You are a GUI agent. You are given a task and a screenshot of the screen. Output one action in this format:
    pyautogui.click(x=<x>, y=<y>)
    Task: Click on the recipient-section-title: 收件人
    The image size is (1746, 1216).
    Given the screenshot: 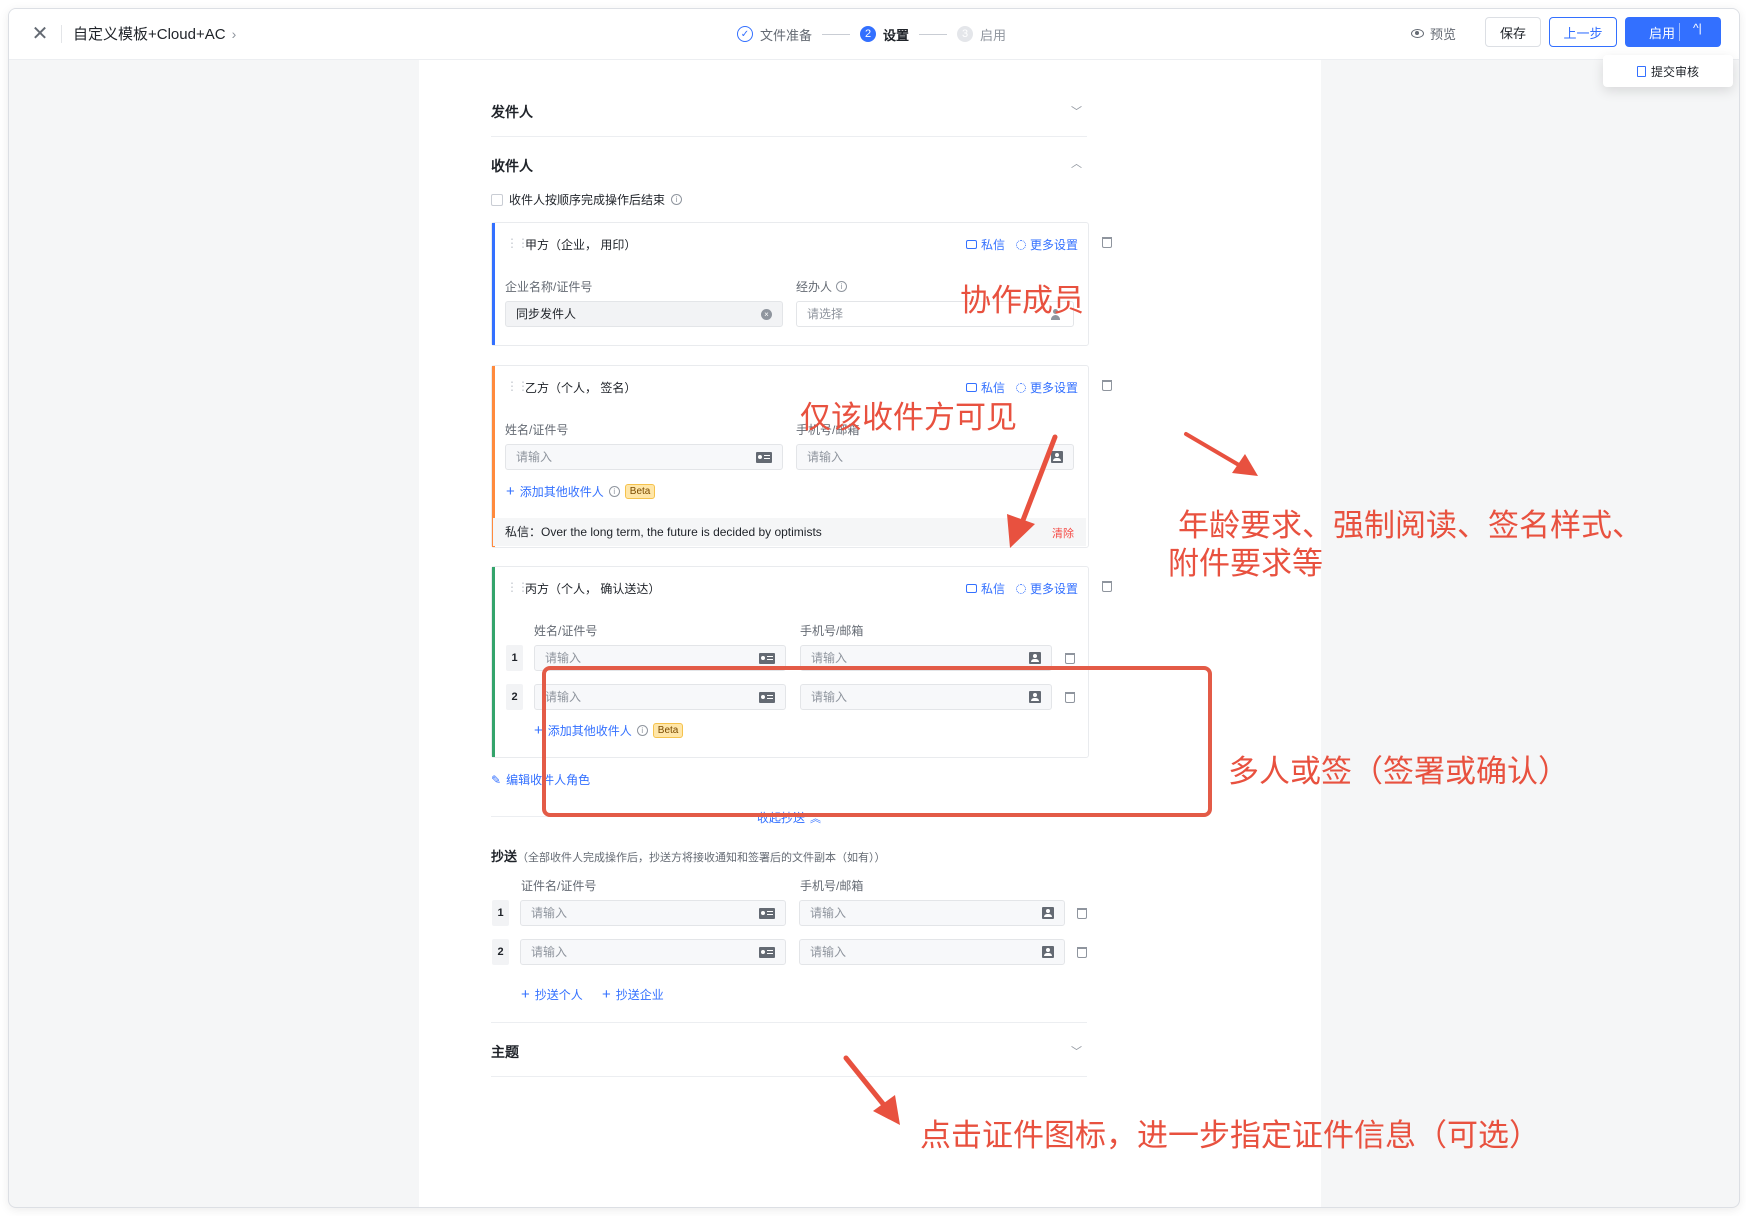 What is the action you would take?
    pyautogui.click(x=512, y=166)
    